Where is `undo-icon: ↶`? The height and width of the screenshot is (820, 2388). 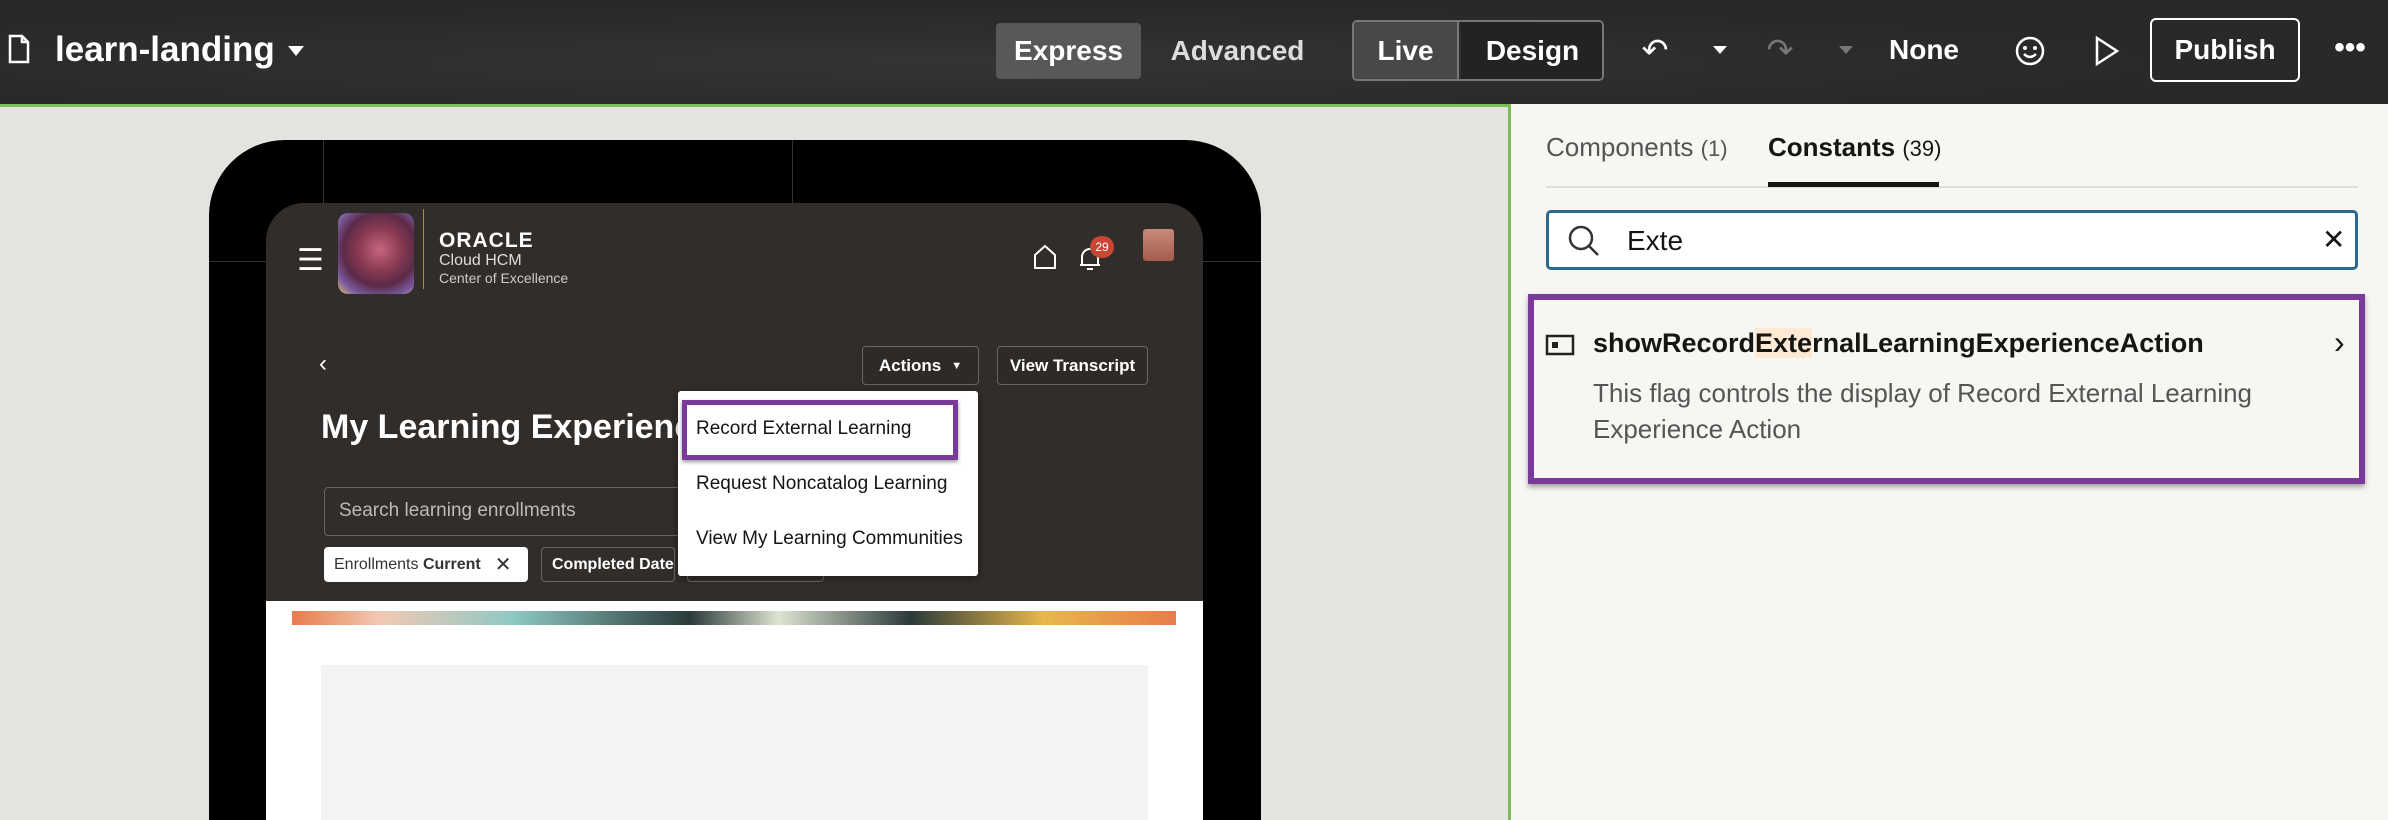
undo-icon: ↶ is located at coordinates (1655, 50).